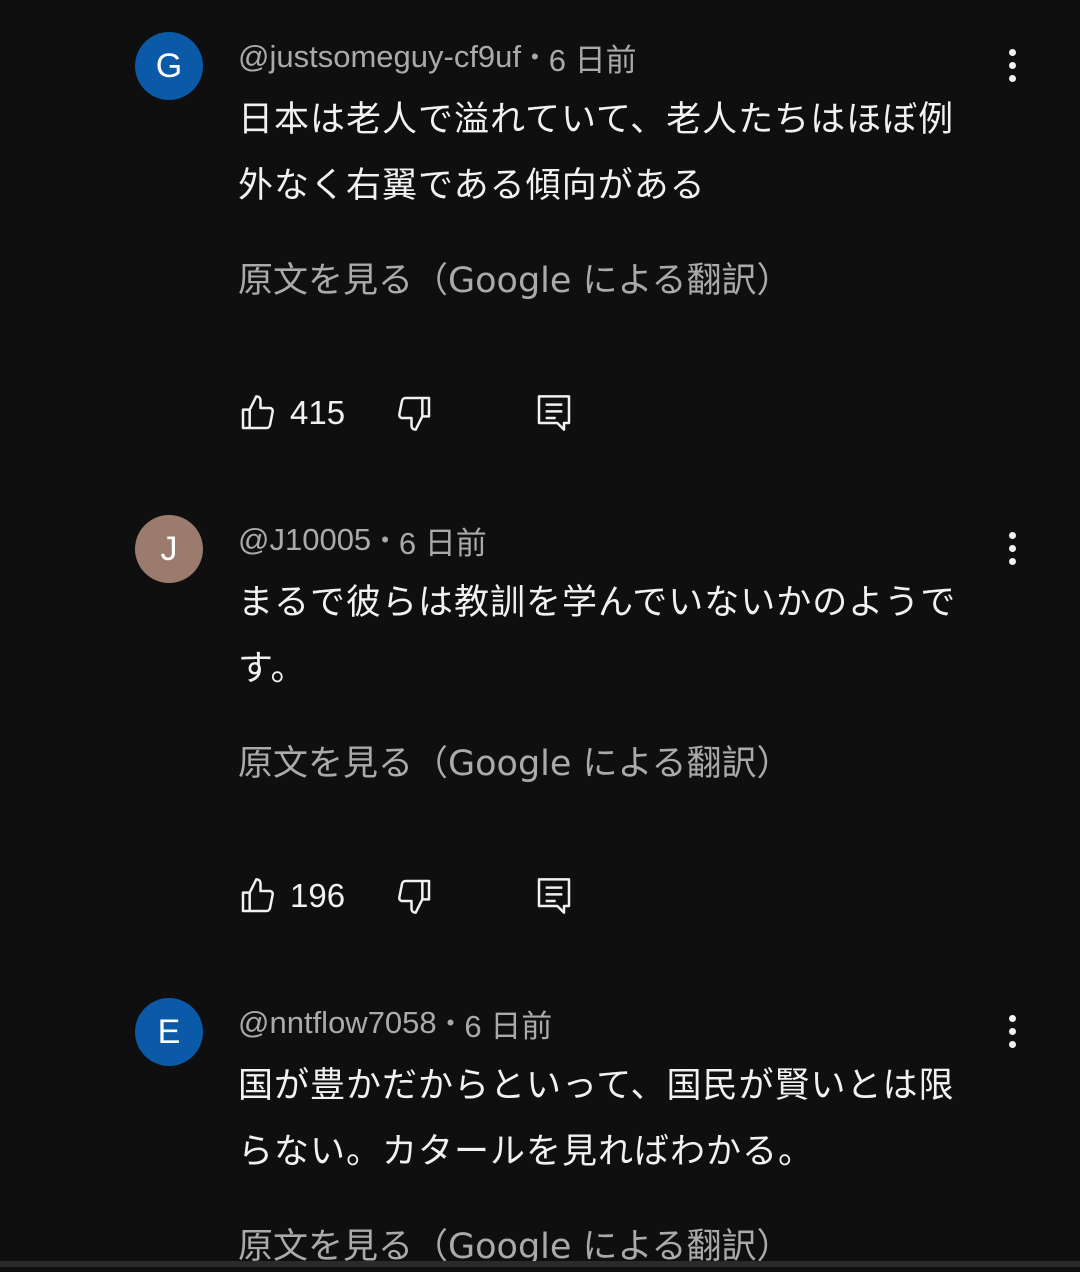 The height and width of the screenshot is (1272, 1080). I want to click on username: @nntflow7058, so click(337, 1023).